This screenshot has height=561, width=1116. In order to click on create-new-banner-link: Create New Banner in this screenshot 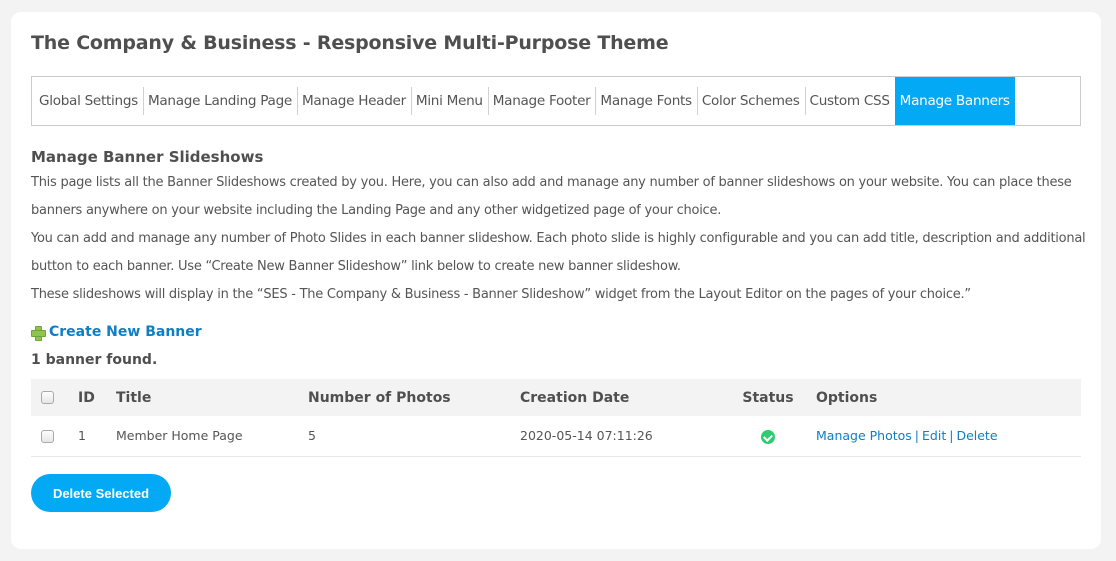, I will do `click(116, 332)`.